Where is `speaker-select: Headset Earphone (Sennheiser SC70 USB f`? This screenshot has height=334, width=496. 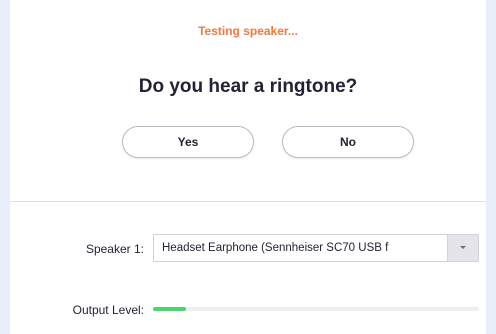 speaker-select: Headset Earphone (Sennheiser SC70 USB f is located at coordinates (316, 248).